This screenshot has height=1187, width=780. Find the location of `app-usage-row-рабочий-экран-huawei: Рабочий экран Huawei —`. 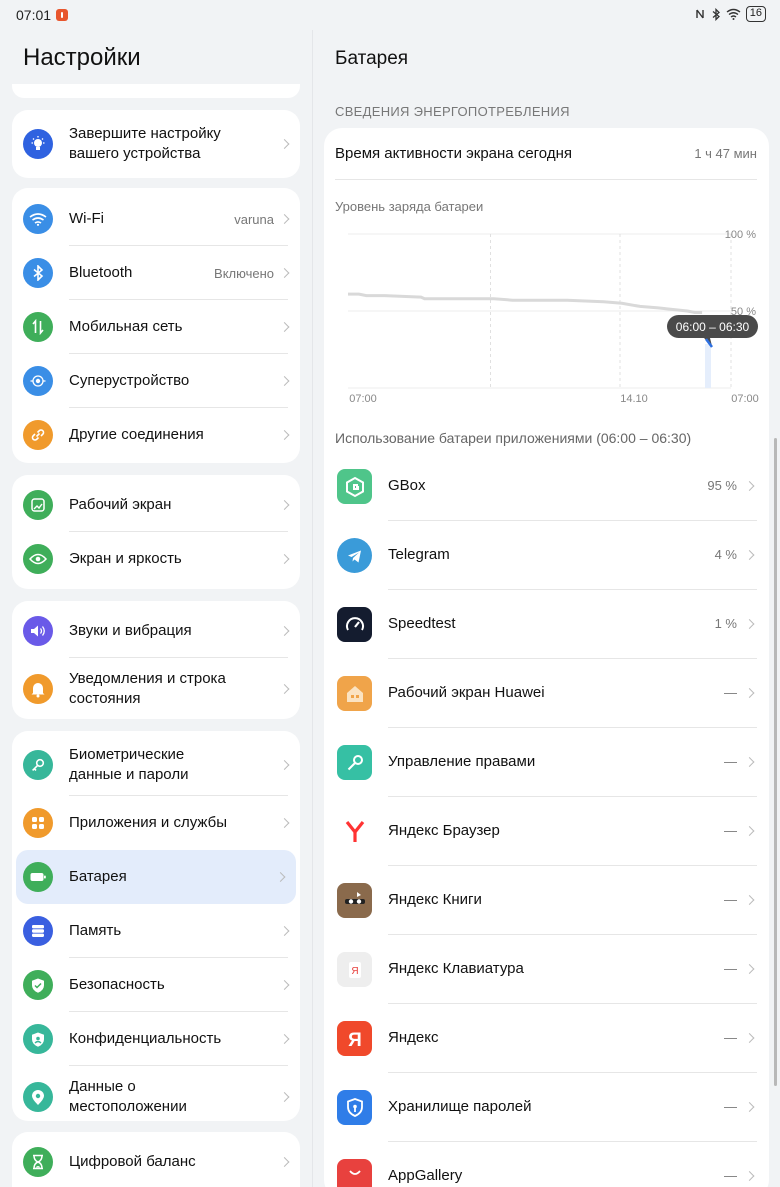

app-usage-row-рабочий-экран-huawei: Рабочий экран Huawei — is located at coordinates (546, 693).